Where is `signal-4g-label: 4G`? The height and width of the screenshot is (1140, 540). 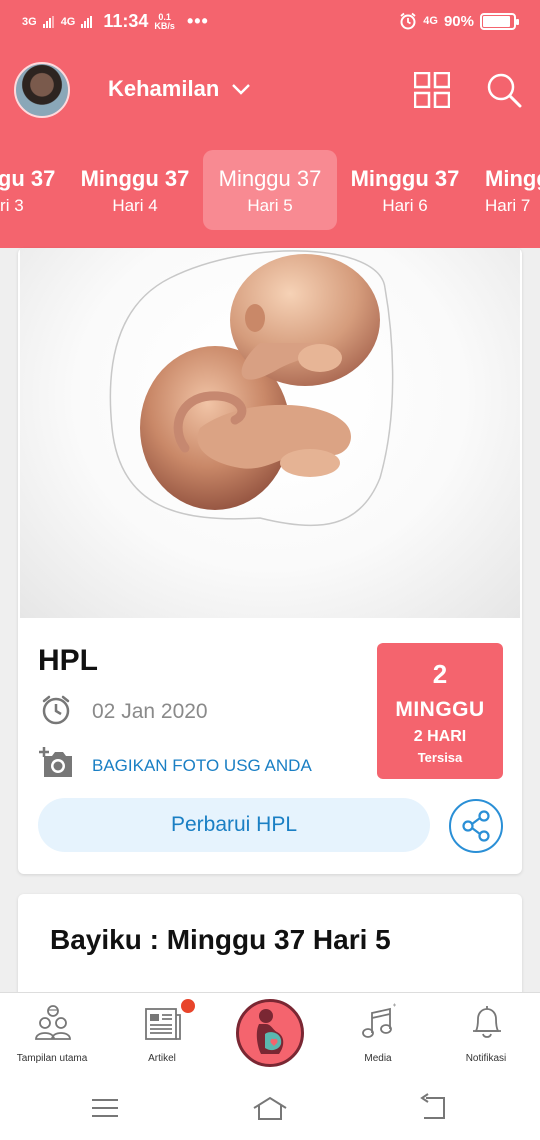
signal-4g-label: 4G is located at coordinates (68, 21).